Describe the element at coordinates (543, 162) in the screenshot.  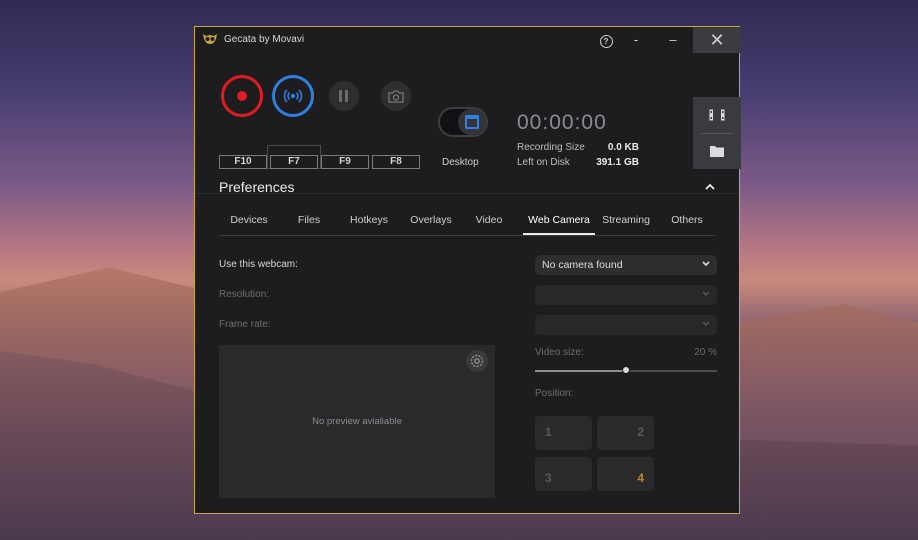
I see `left-on-disk-label: Left on Disk` at that location.